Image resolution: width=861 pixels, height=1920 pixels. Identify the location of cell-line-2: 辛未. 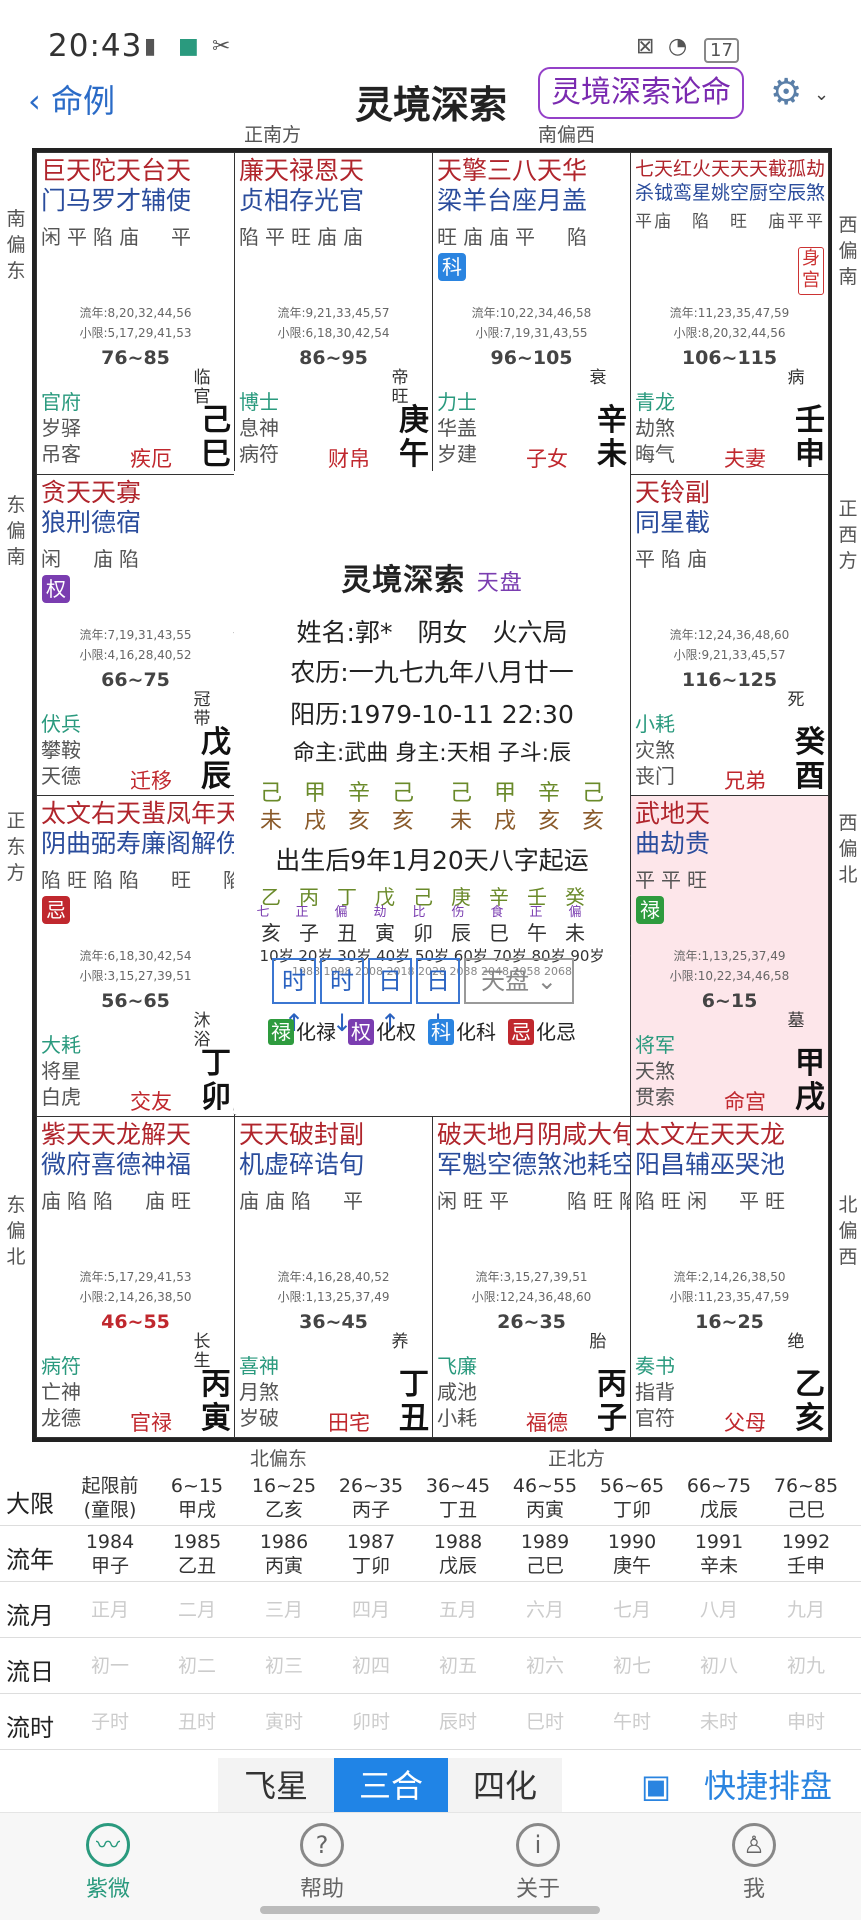
(718, 1566).